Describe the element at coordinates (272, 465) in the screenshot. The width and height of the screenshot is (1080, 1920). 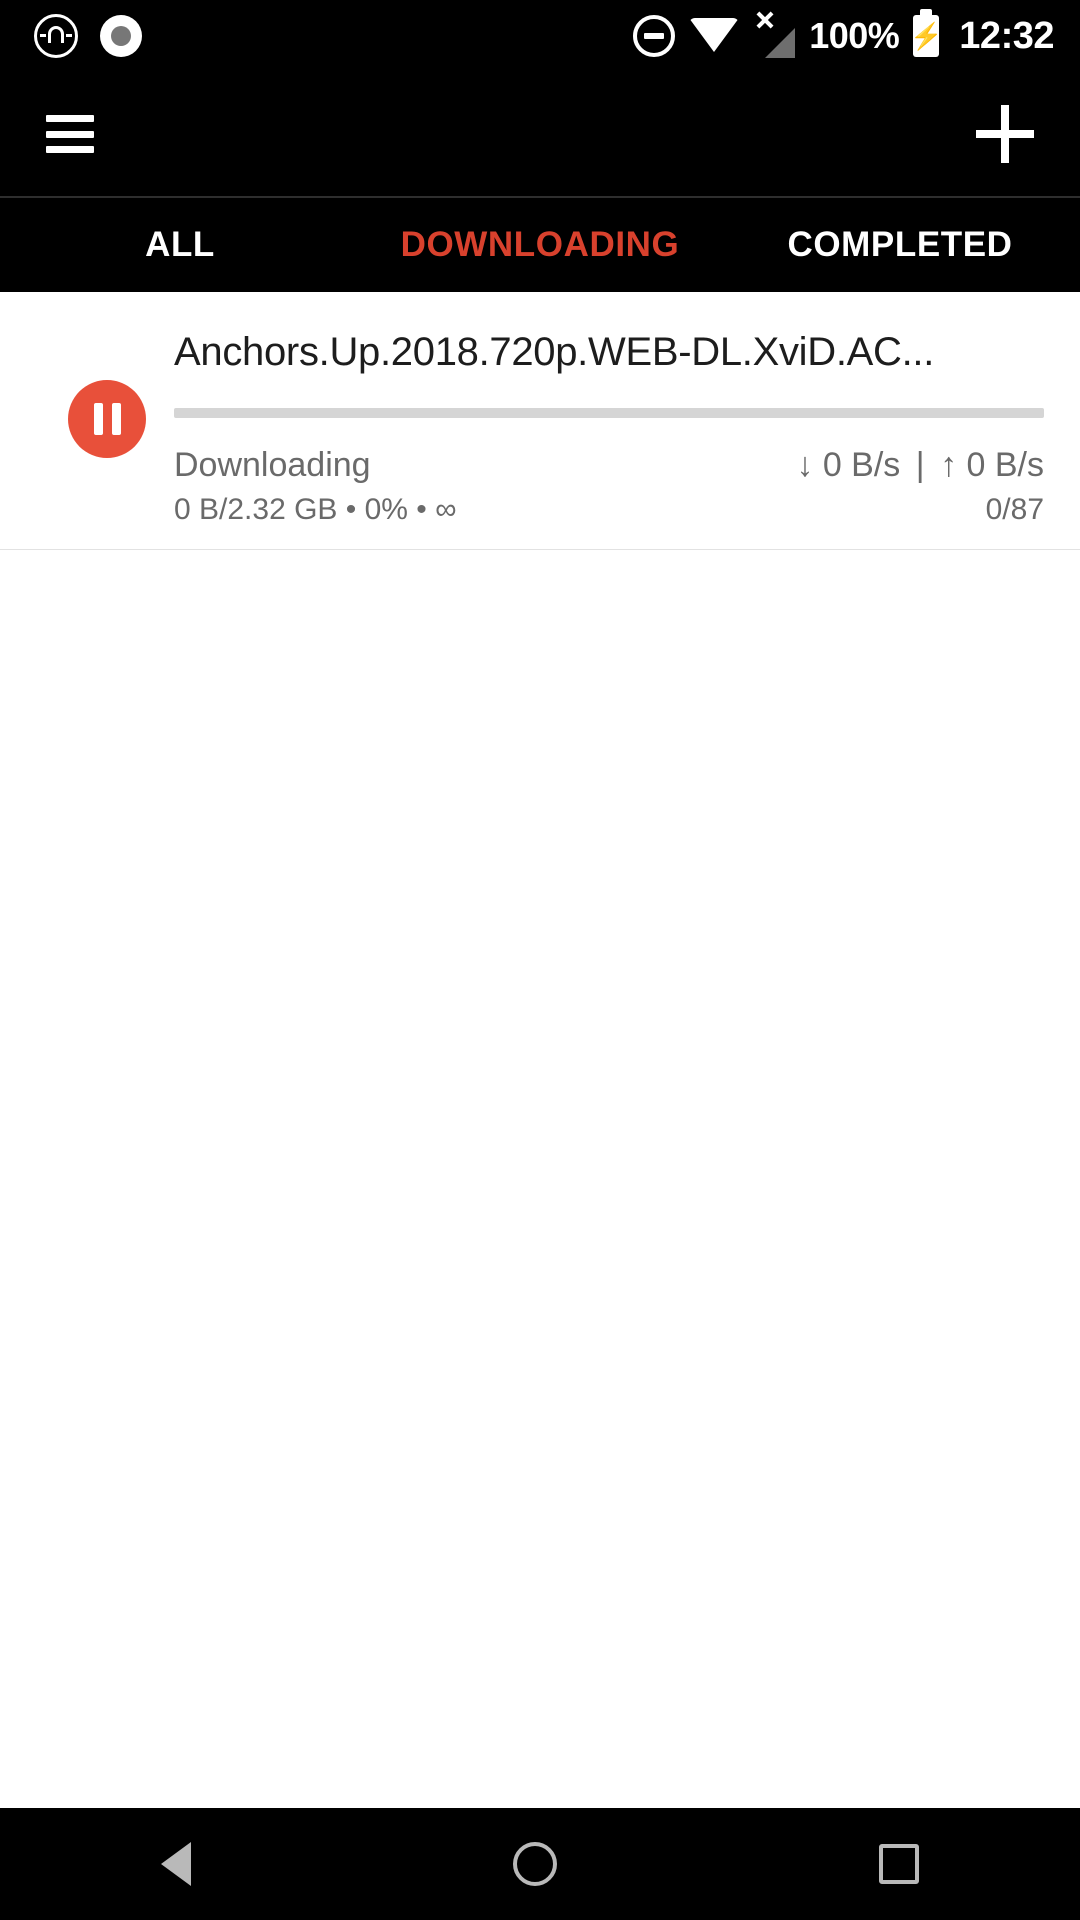
I see `status-badge: Downloading` at that location.